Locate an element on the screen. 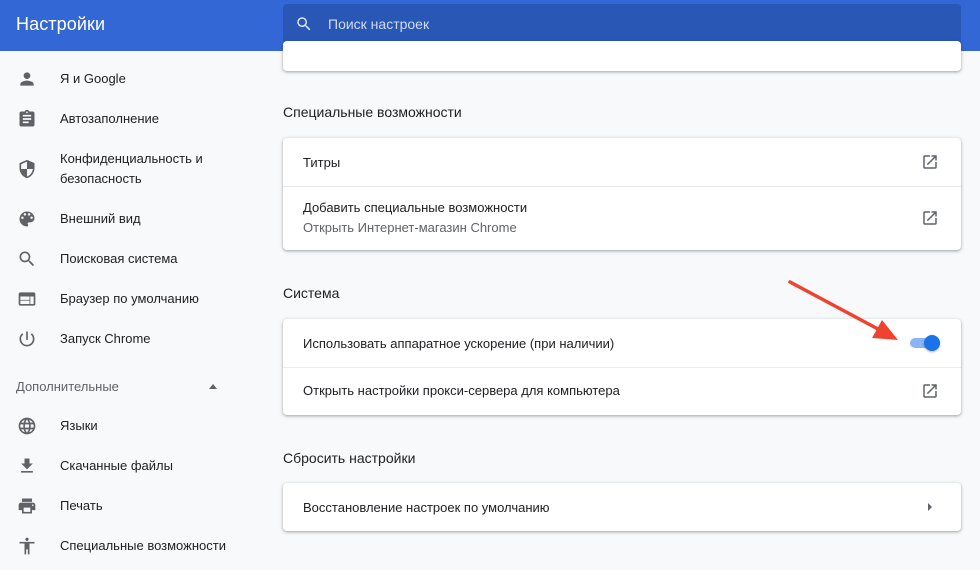 Image resolution: width=980 pixels, height=570 pixels. advanced-section-label: Дополнительные is located at coordinates (67, 386).